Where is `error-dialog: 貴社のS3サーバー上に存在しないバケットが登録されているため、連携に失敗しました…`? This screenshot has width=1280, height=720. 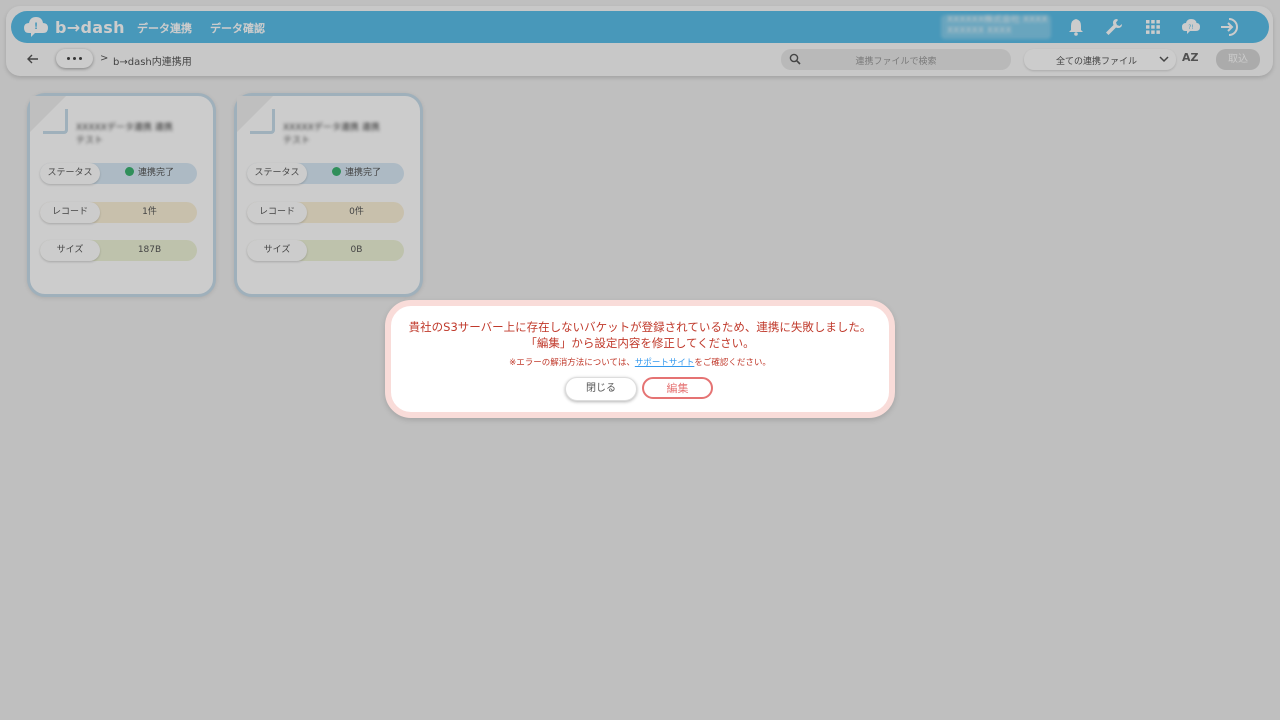
error-dialog: 貴社のS3サーバー上に存在しないバケットが登録されているため、連携に失敗しました… is located at coordinates (640, 359).